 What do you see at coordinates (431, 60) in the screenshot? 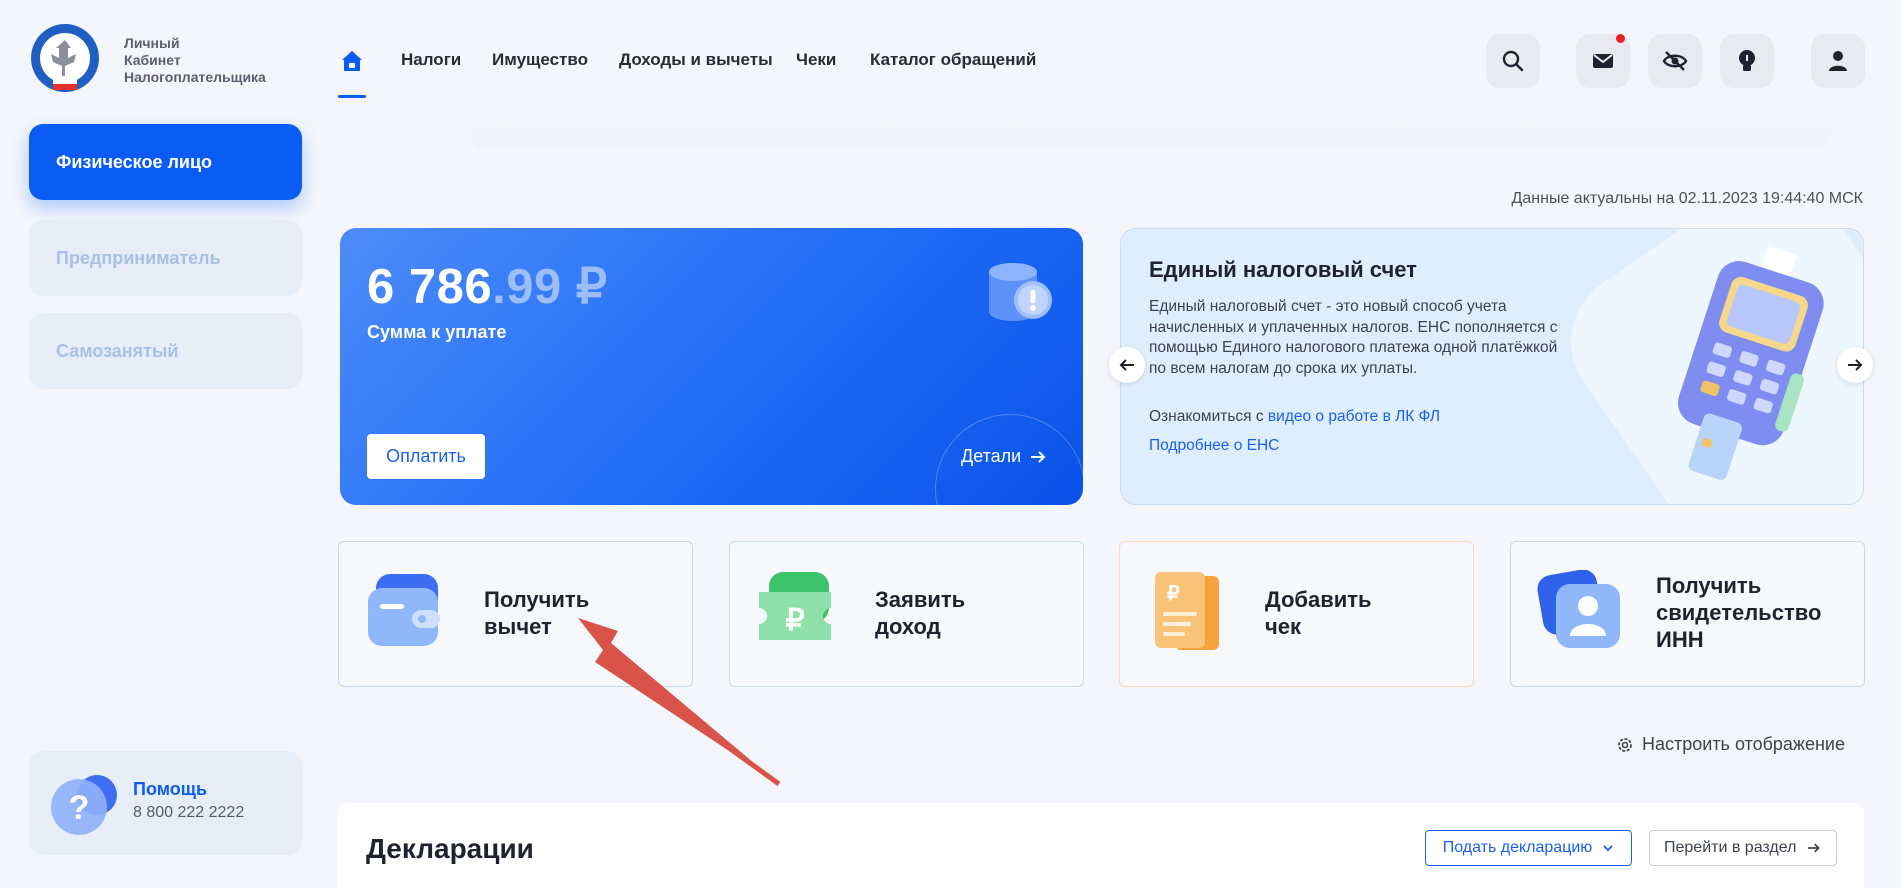
I see `nav-taxes: Налоги` at bounding box center [431, 60].